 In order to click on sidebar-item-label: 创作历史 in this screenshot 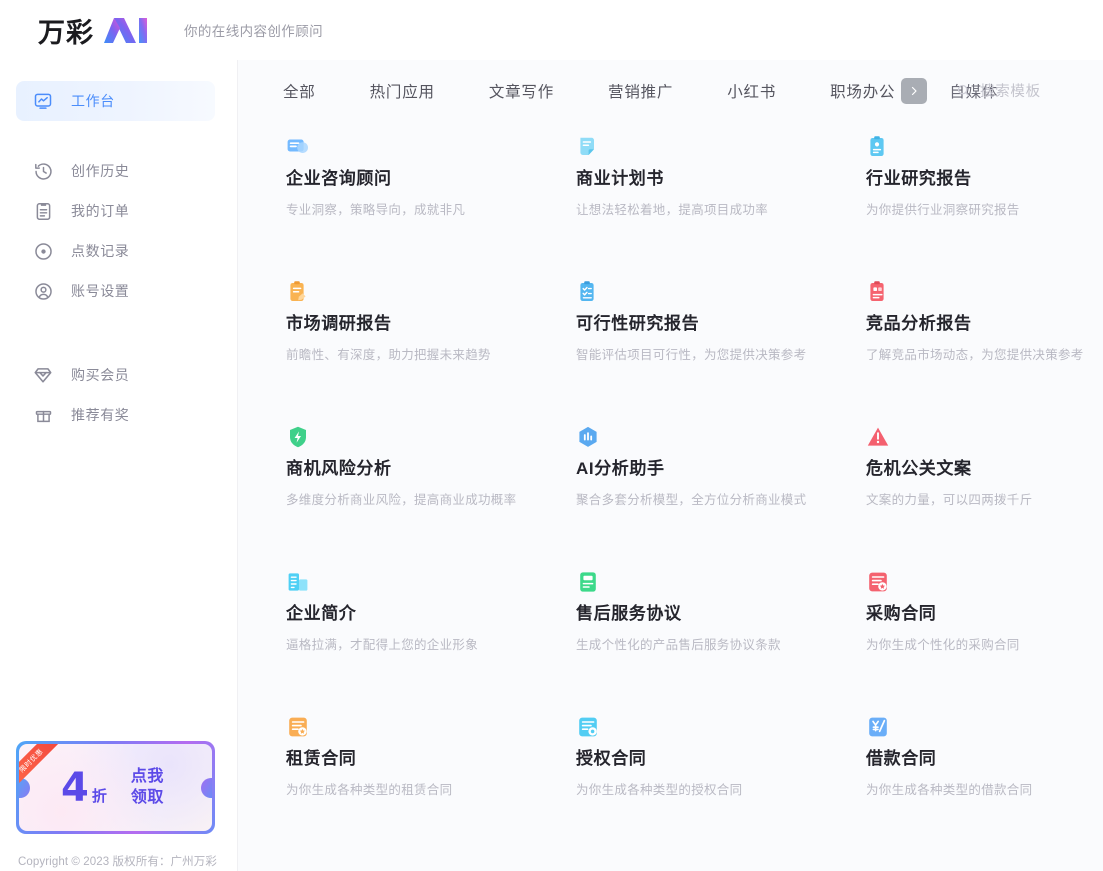, I will do `click(100, 171)`.